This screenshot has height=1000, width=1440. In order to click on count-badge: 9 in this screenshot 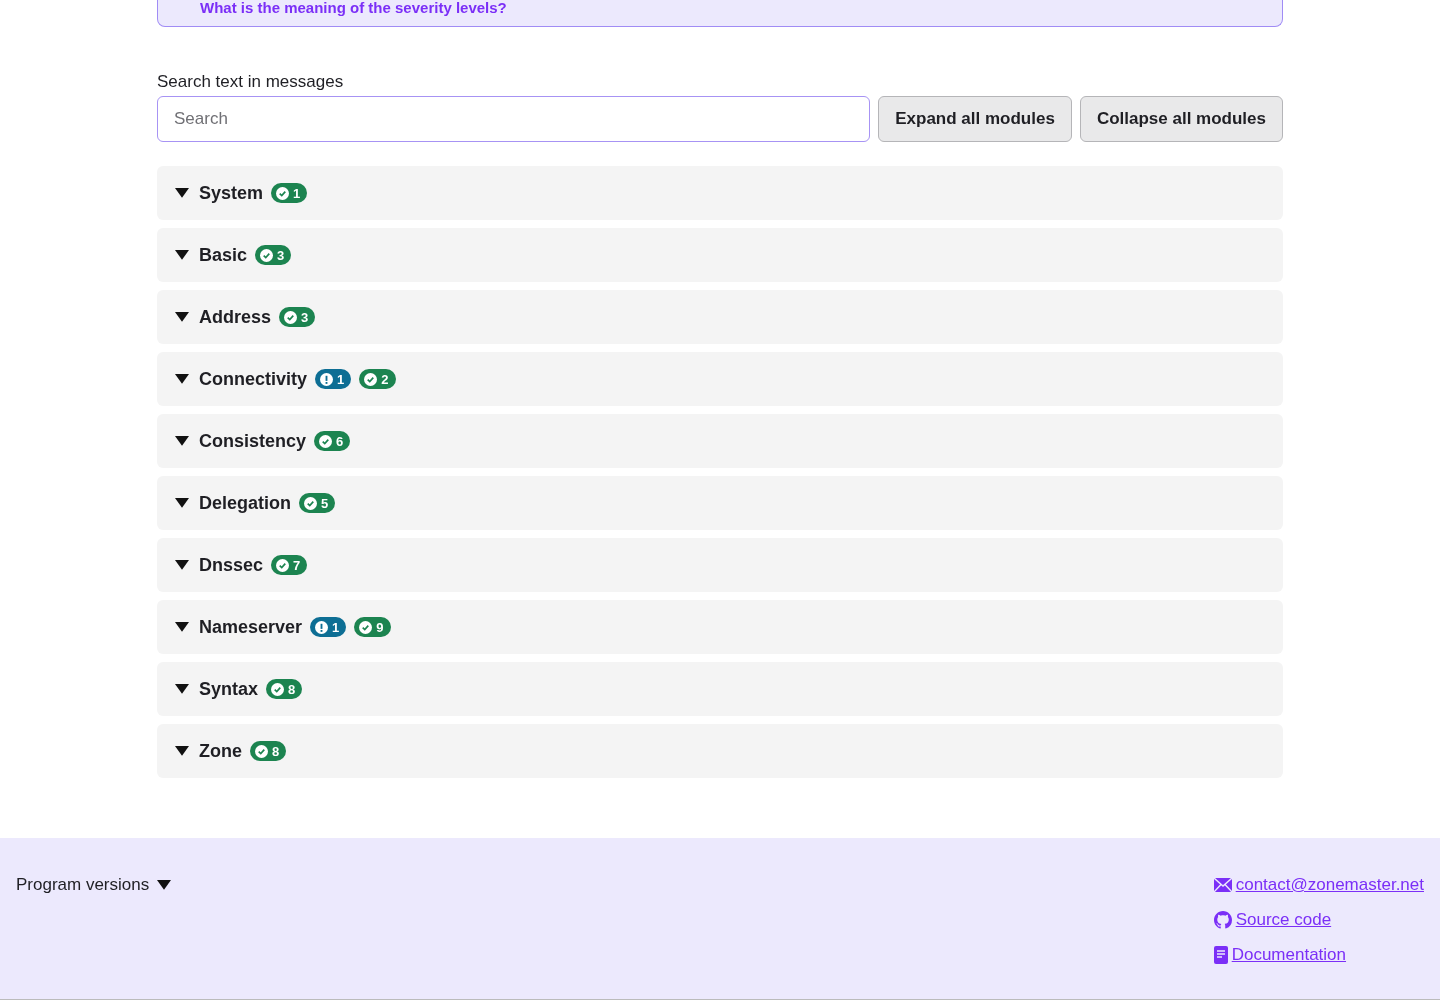, I will do `click(372, 627)`.